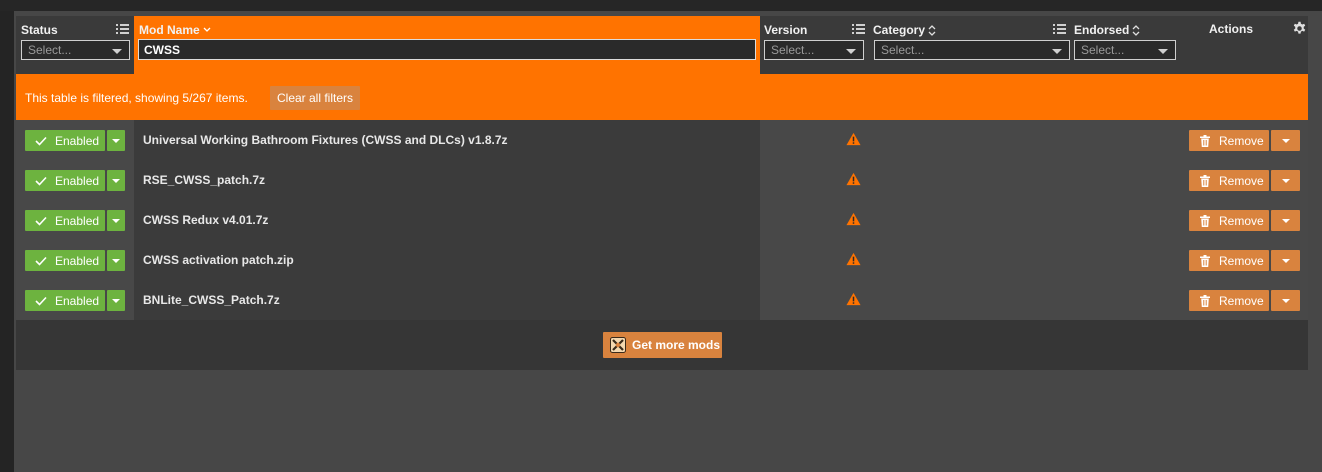  What do you see at coordinates (205, 220) in the screenshot?
I see `mod-name-cell: CWSS Redux v4.01.7z` at bounding box center [205, 220].